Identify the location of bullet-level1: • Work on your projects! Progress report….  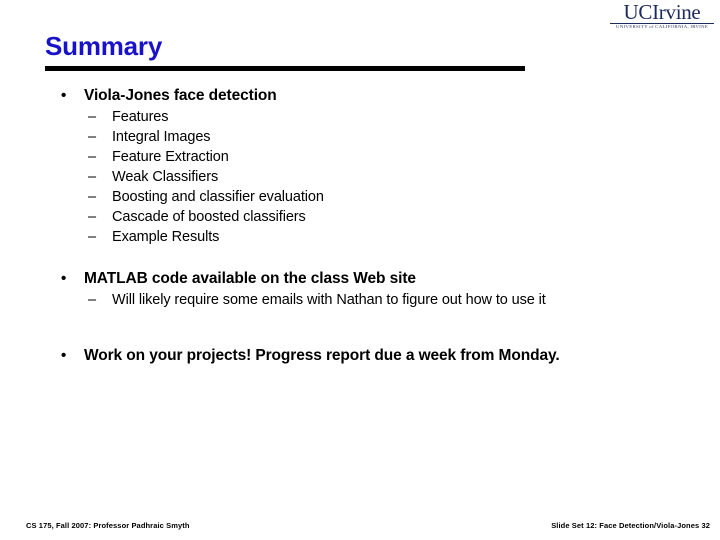
(360, 355).